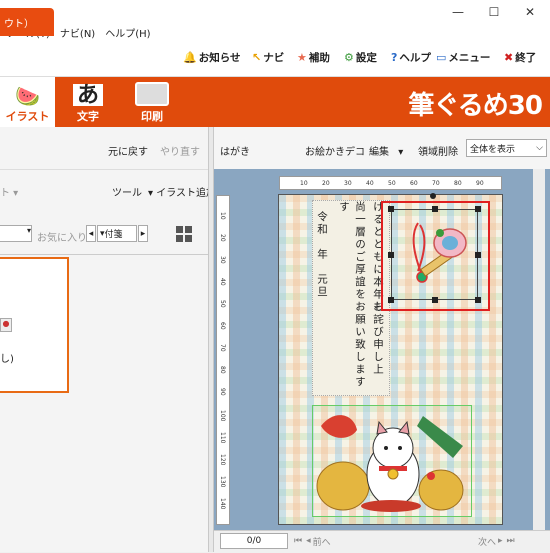 The height and width of the screenshot is (553, 550). What do you see at coordinates (298, 541) in the screenshot?
I see `first-page-icon: ⏮` at bounding box center [298, 541].